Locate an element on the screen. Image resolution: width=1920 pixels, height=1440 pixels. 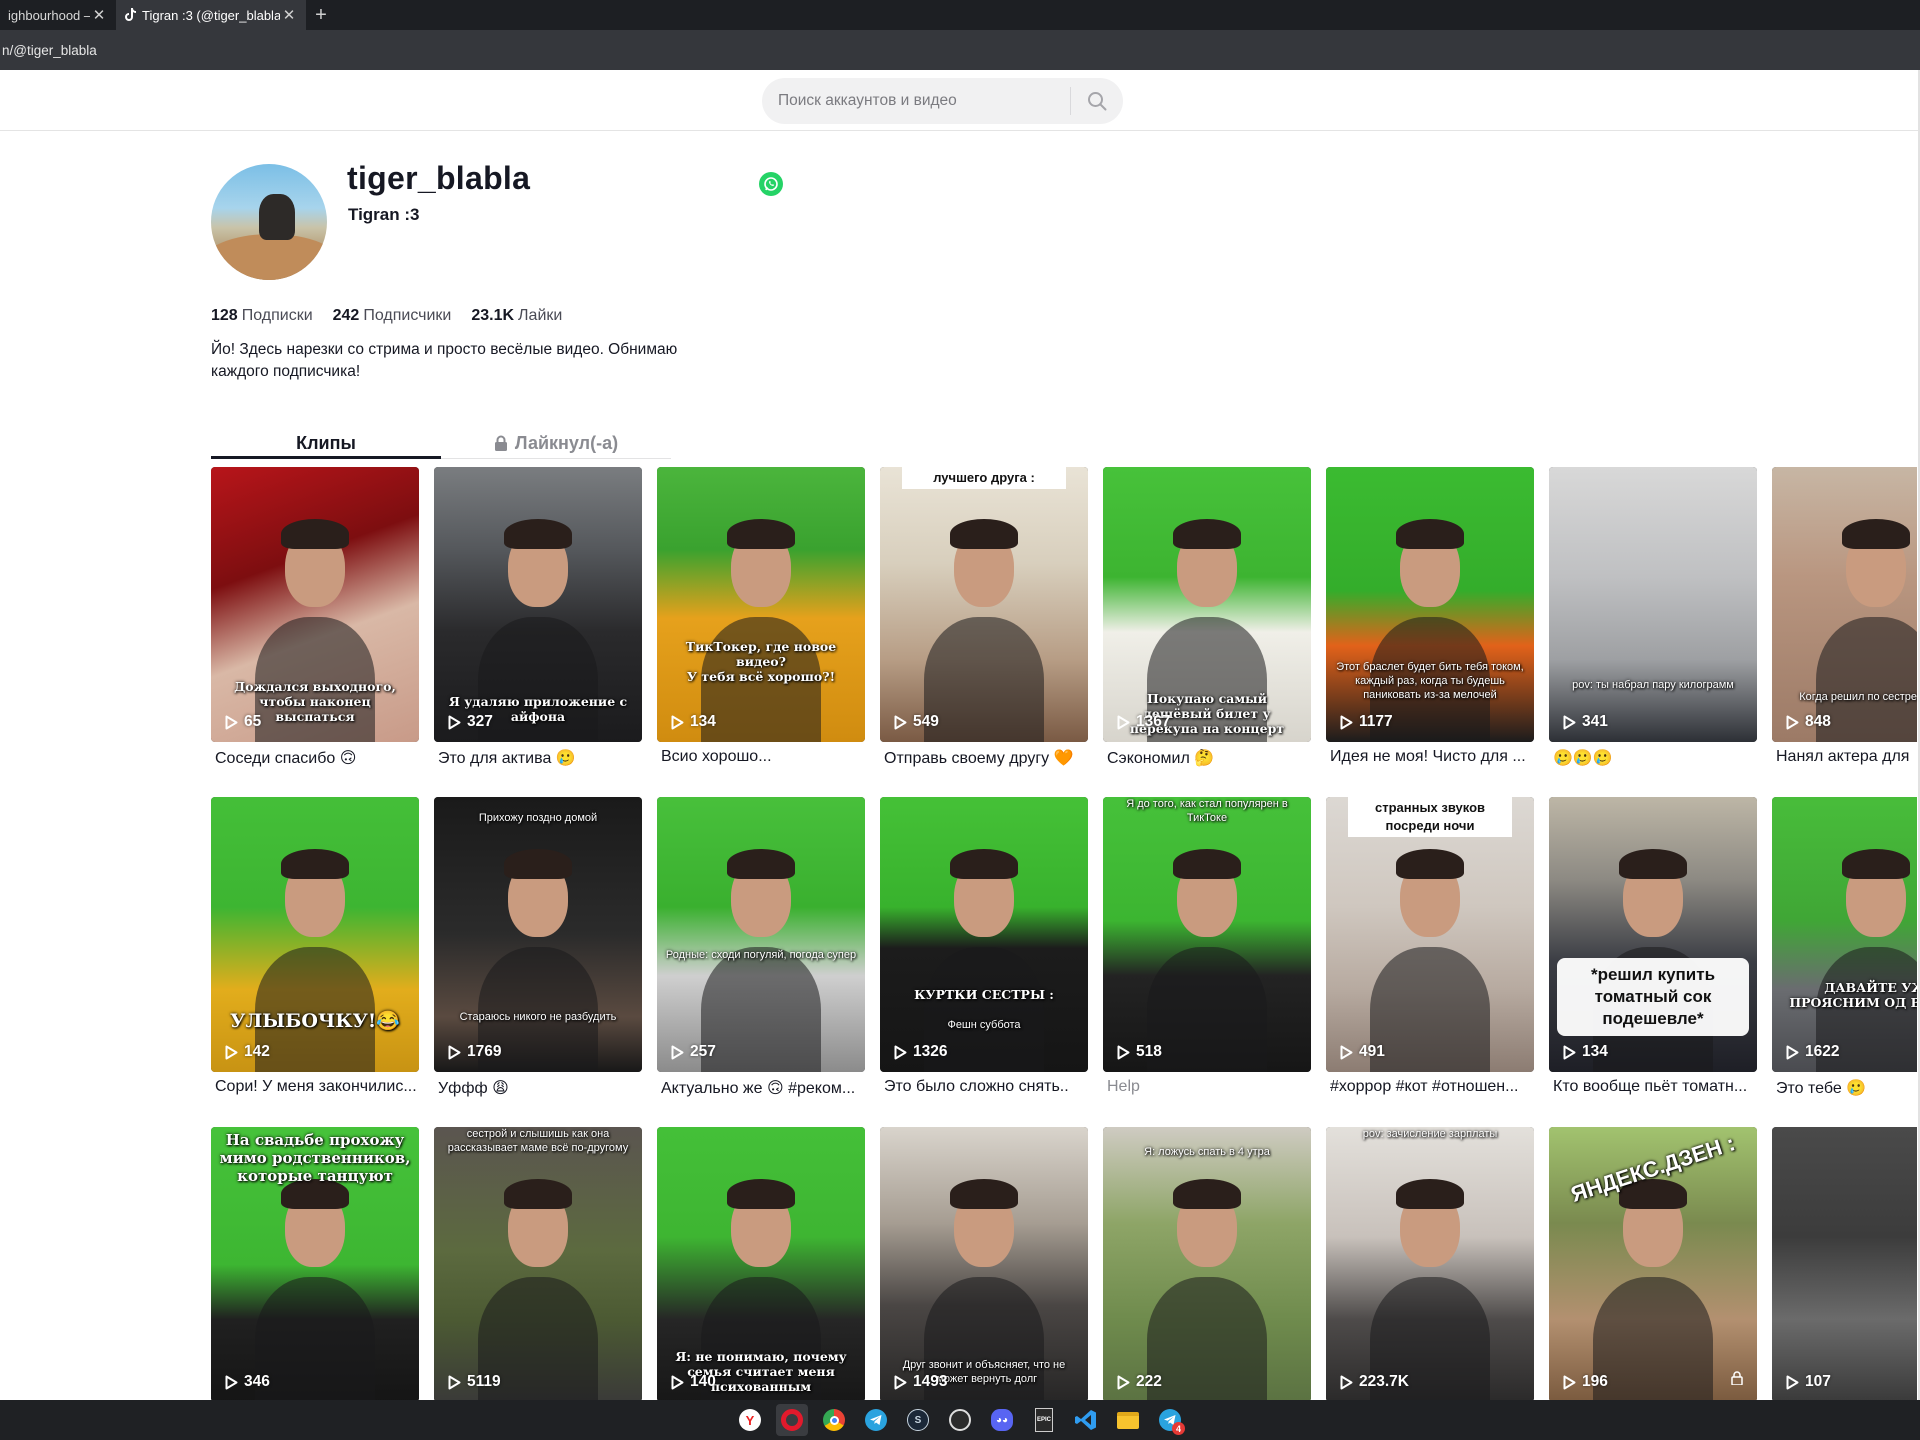
address-text: n/@tiger_blabla is located at coordinates (49, 50).